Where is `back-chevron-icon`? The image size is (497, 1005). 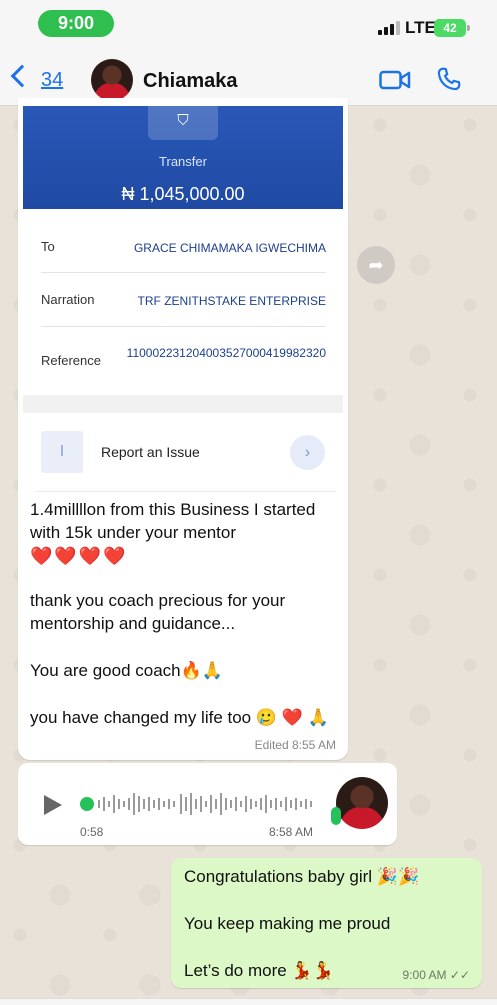 back-chevron-icon is located at coordinates (22, 76).